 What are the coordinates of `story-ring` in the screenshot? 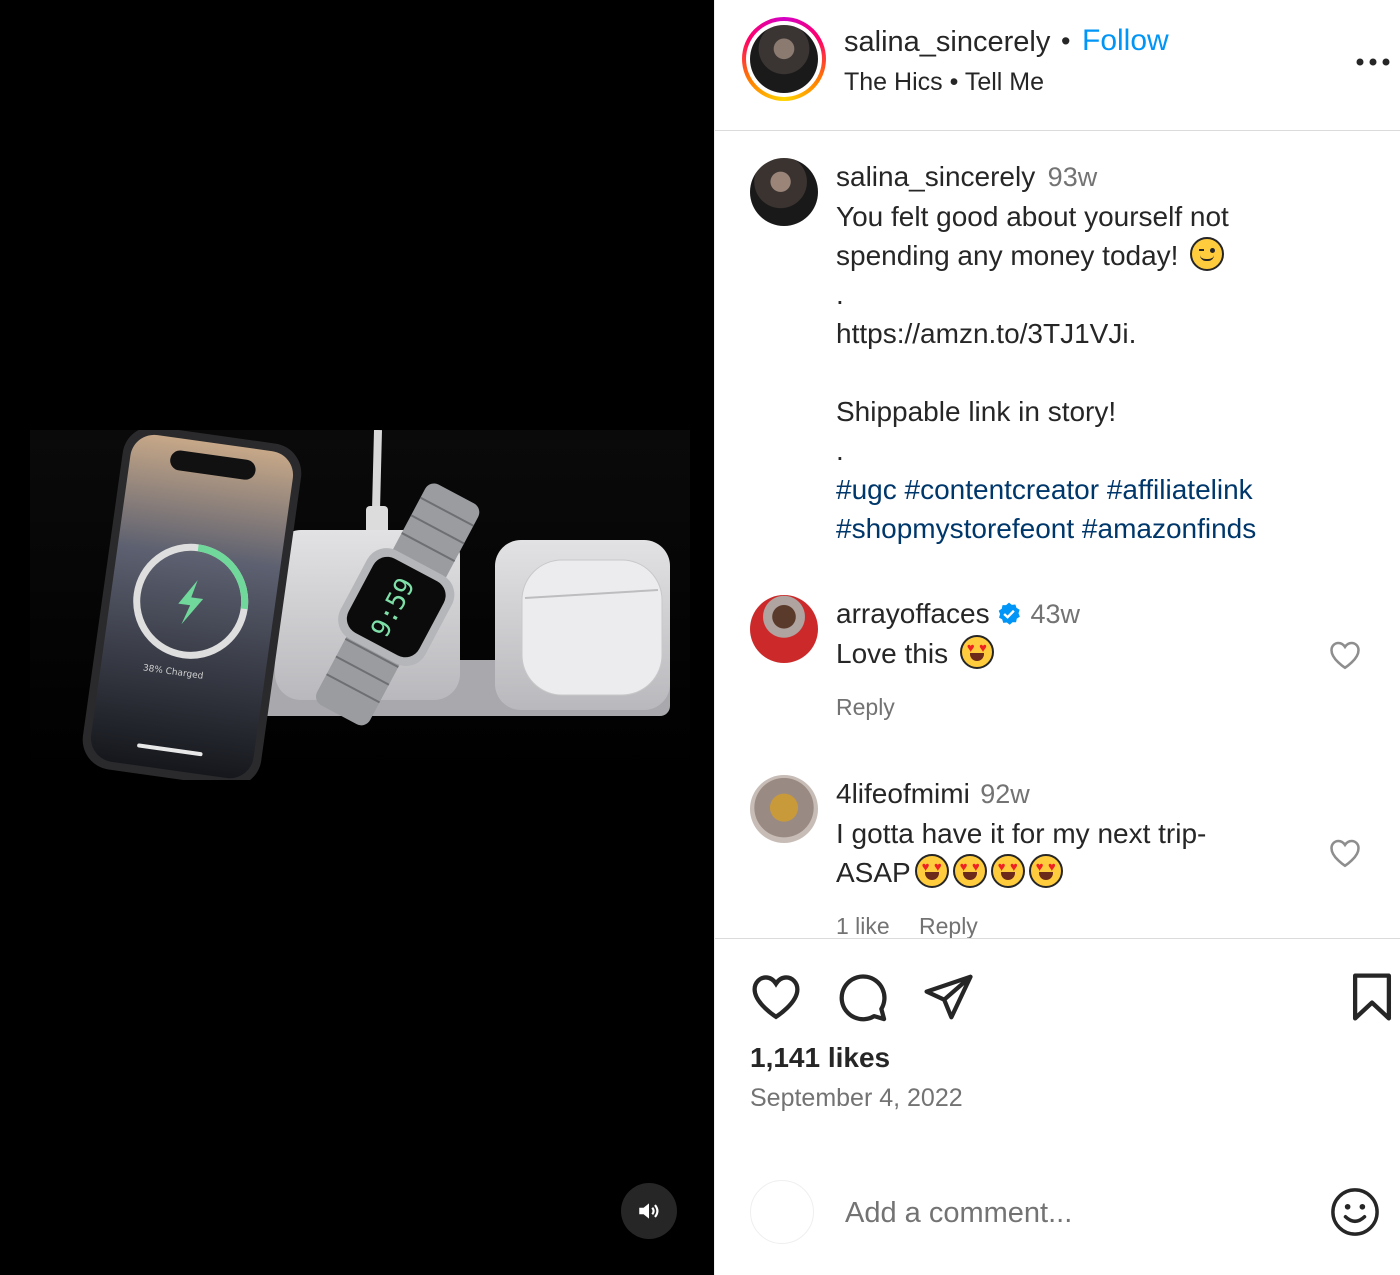 It's located at (784, 59).